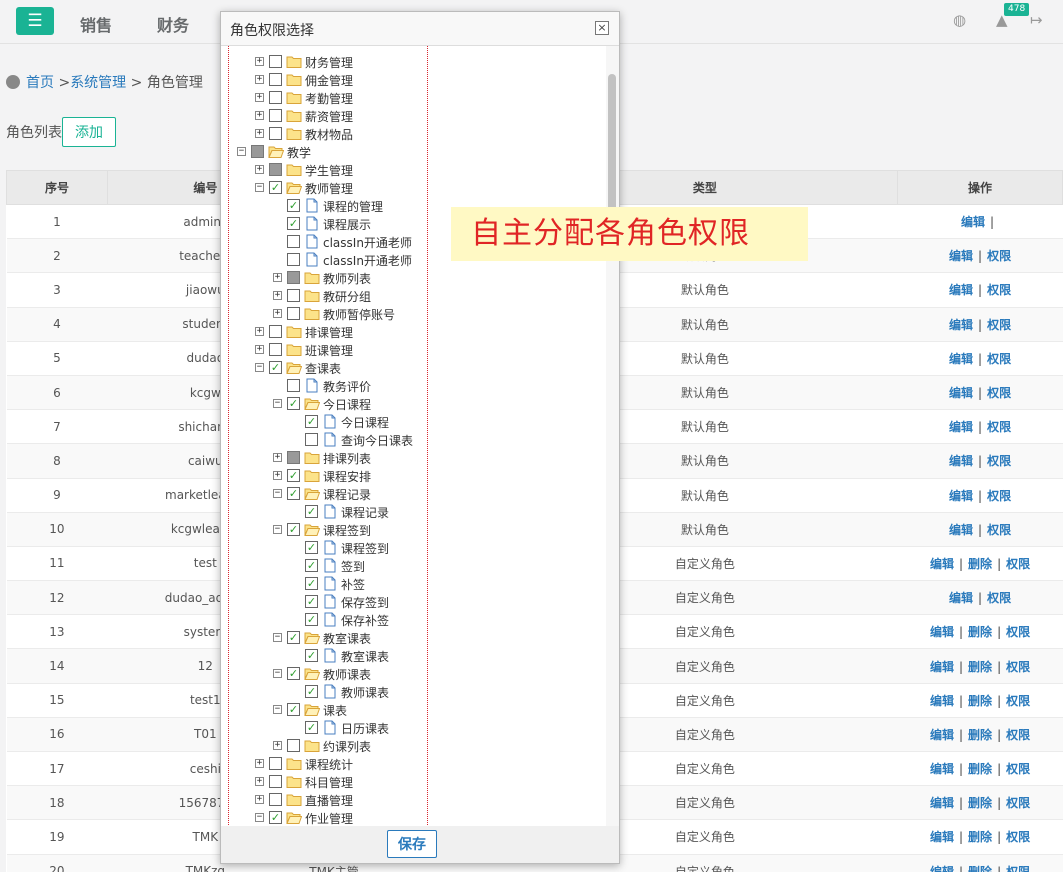  What do you see at coordinates (13, 82) in the screenshot?
I see `location-pin-icon` at bounding box center [13, 82].